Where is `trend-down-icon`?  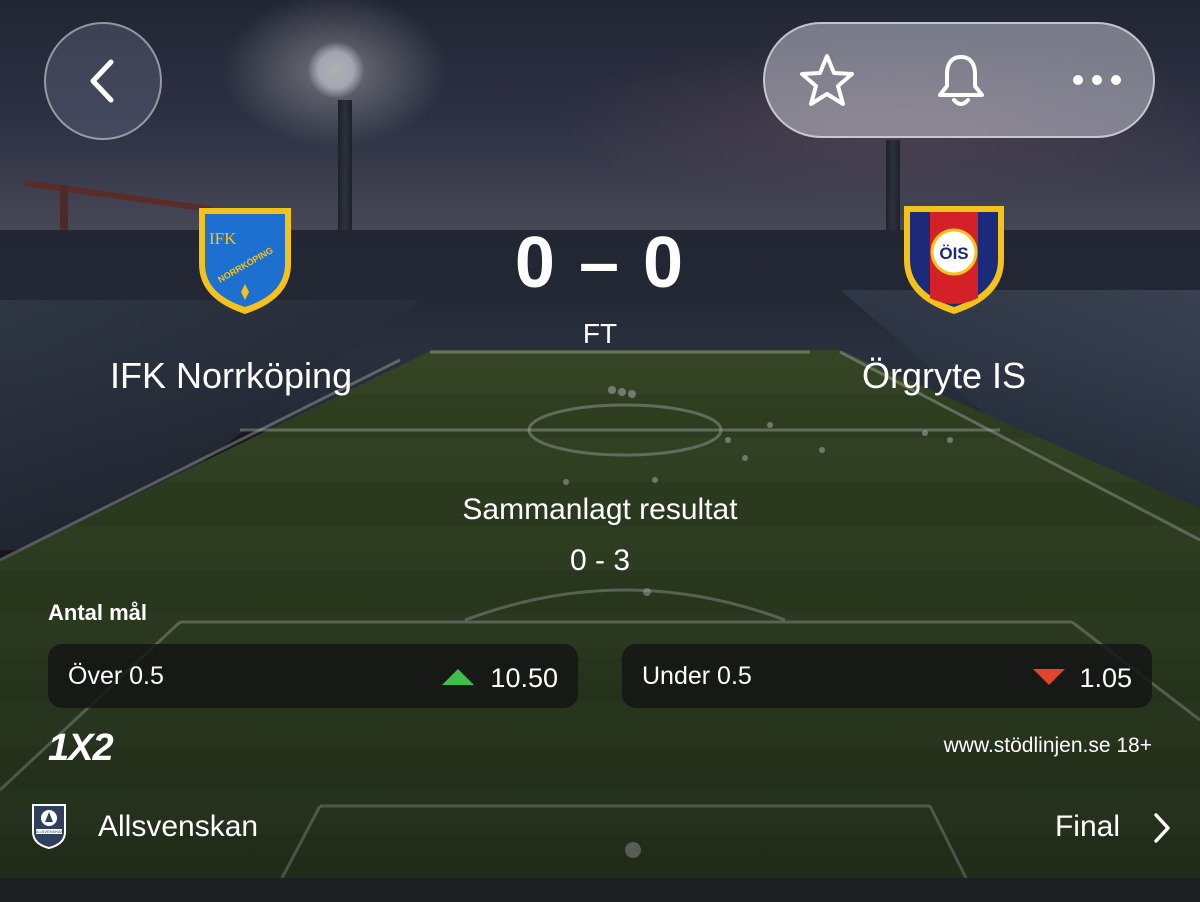 trend-down-icon is located at coordinates (1049, 677).